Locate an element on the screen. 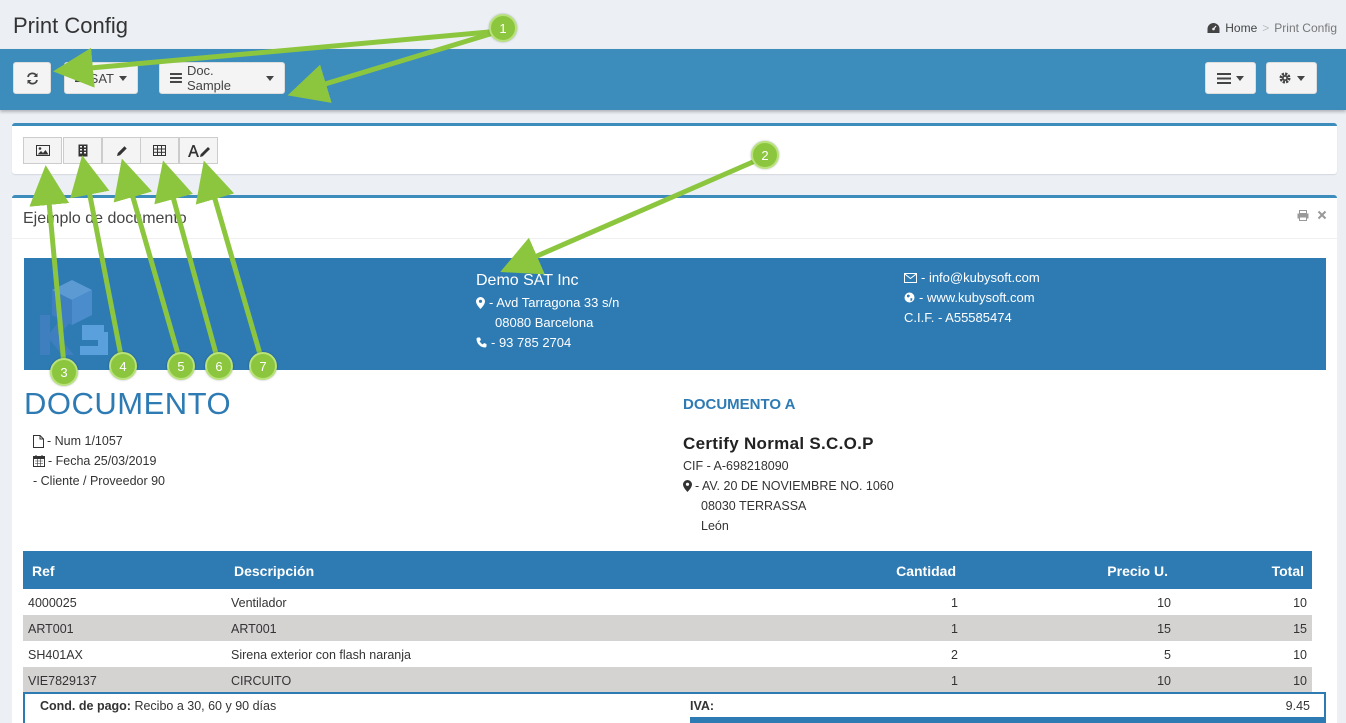 The image size is (1346, 723). company-logo is located at coordinates (74, 317).